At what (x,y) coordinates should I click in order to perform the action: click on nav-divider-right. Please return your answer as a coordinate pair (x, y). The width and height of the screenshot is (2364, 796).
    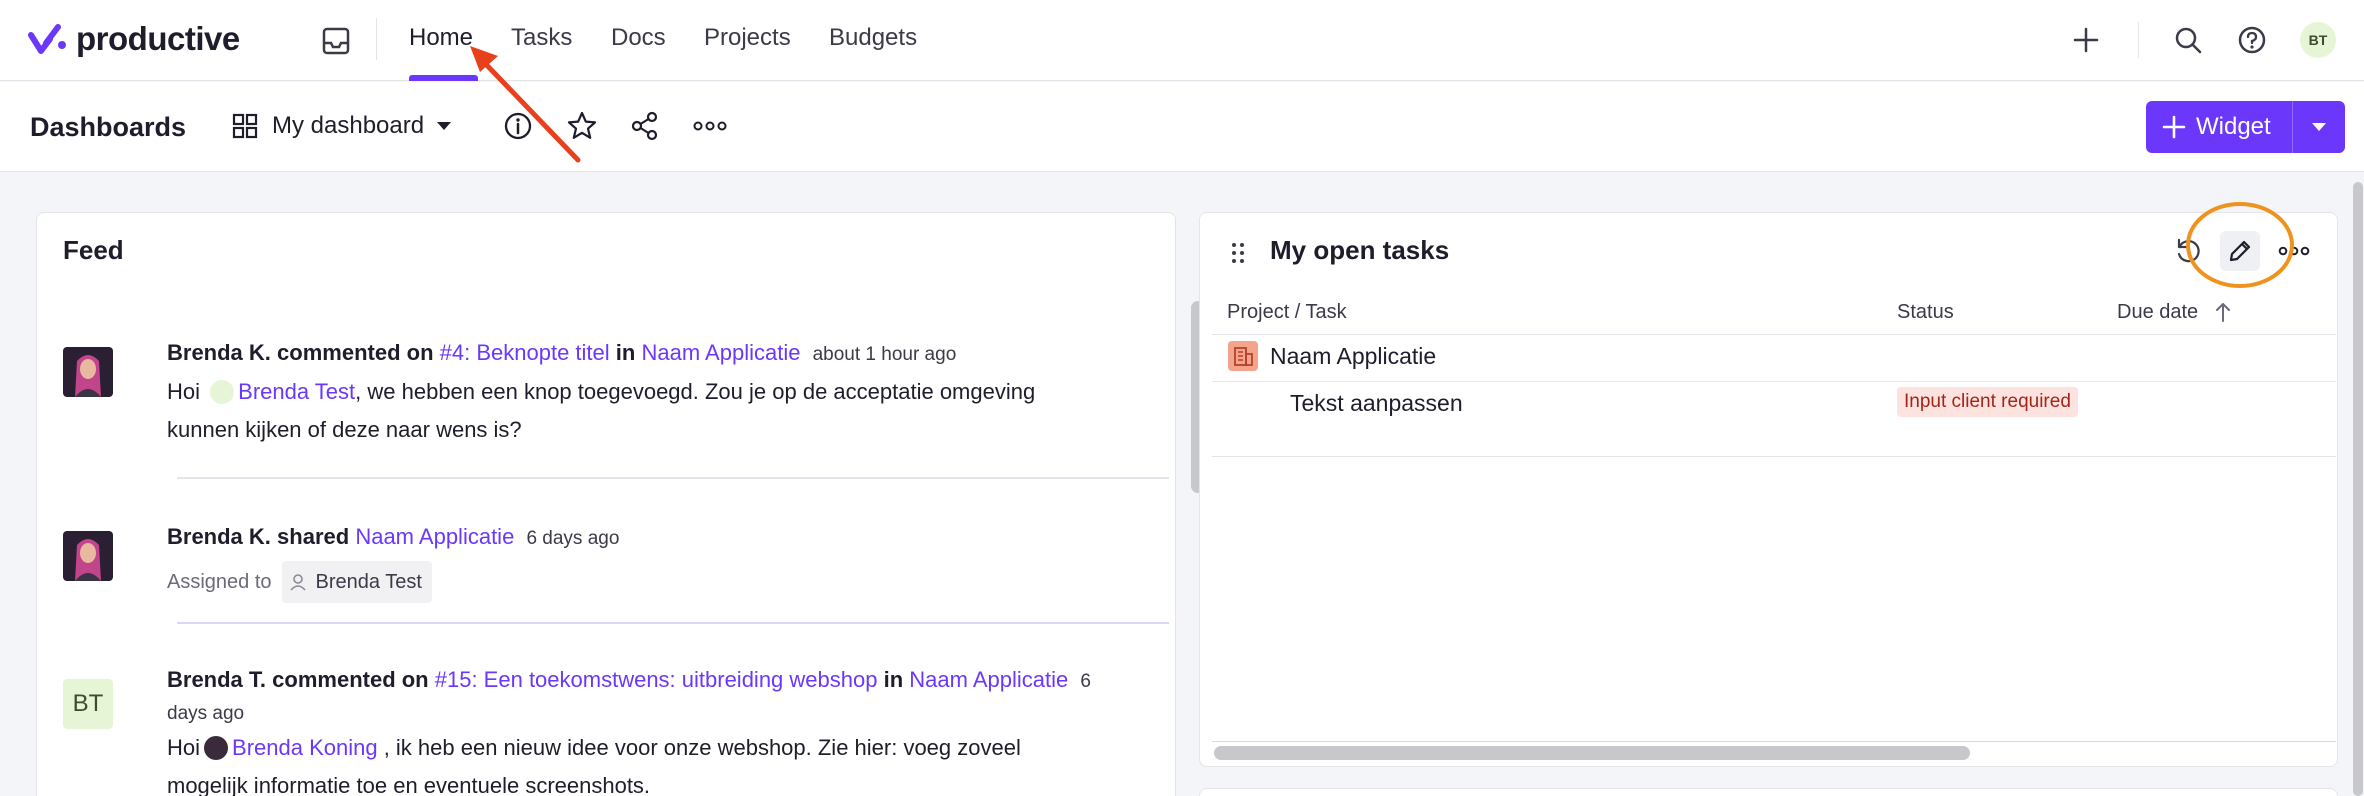
    Looking at the image, I should click on (2138, 40).